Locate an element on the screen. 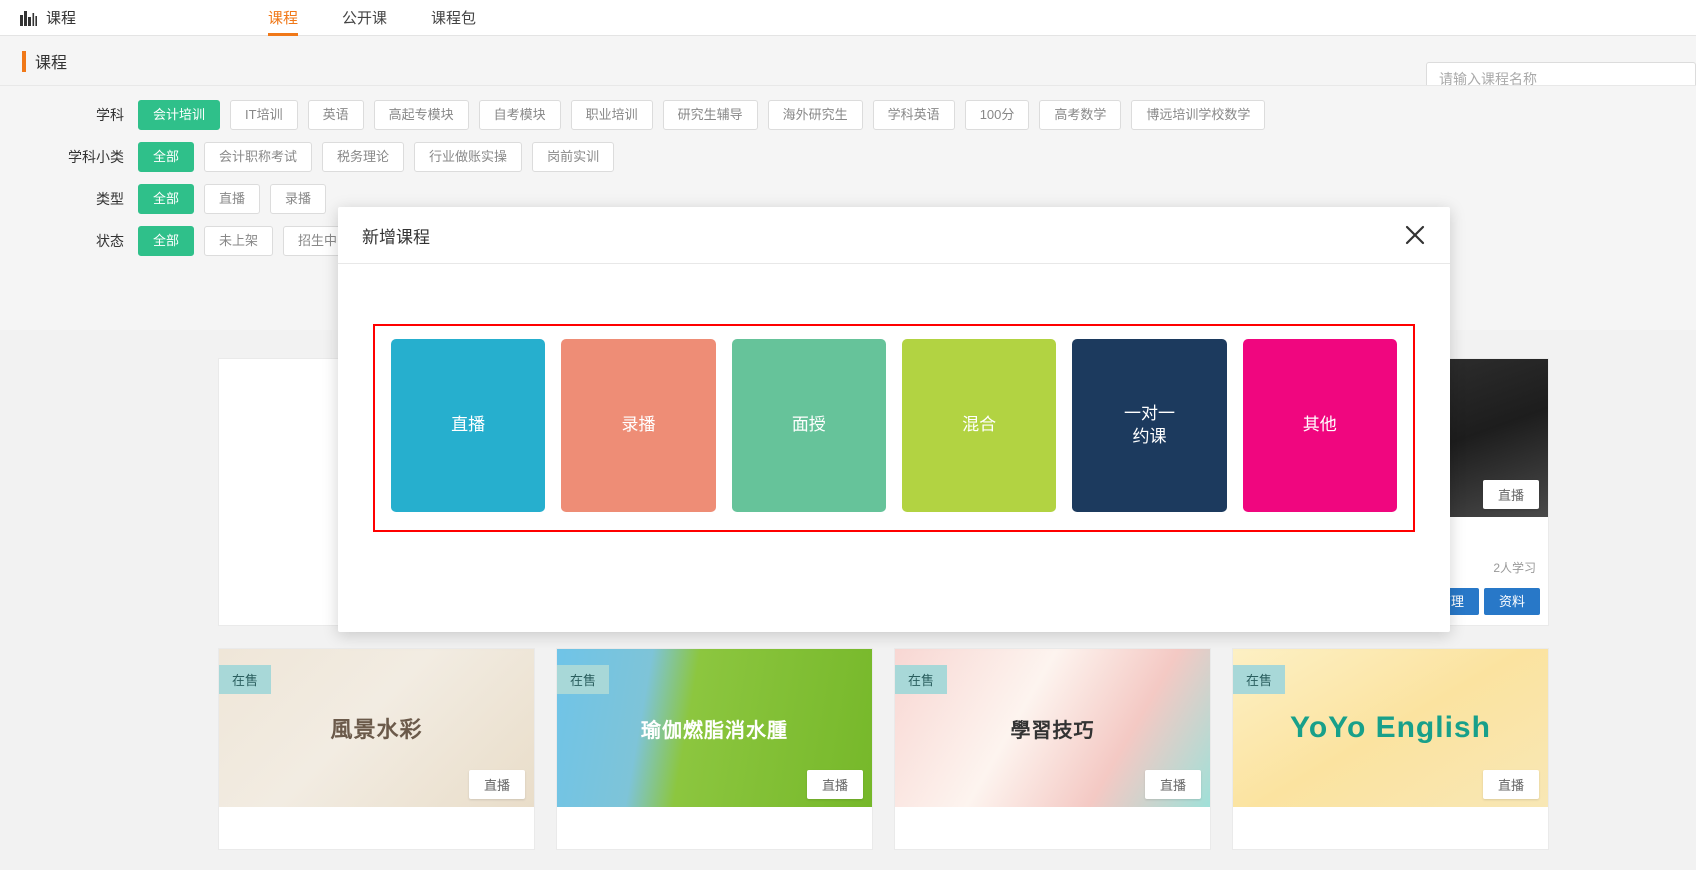  course-type-tile-inperson: 面授 is located at coordinates (808, 425).